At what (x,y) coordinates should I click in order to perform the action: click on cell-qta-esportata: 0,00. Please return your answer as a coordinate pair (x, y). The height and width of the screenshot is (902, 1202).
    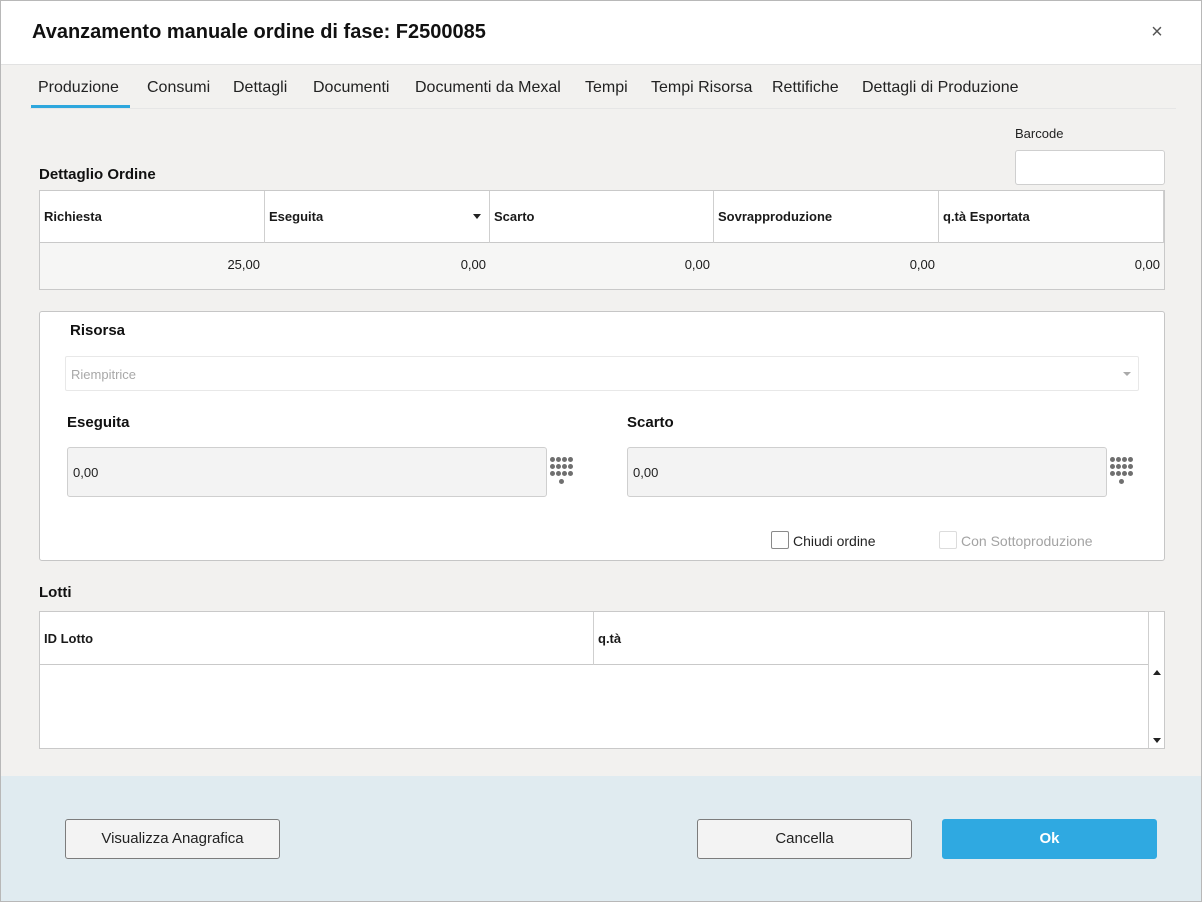
    Looking at the image, I should click on (1147, 264).